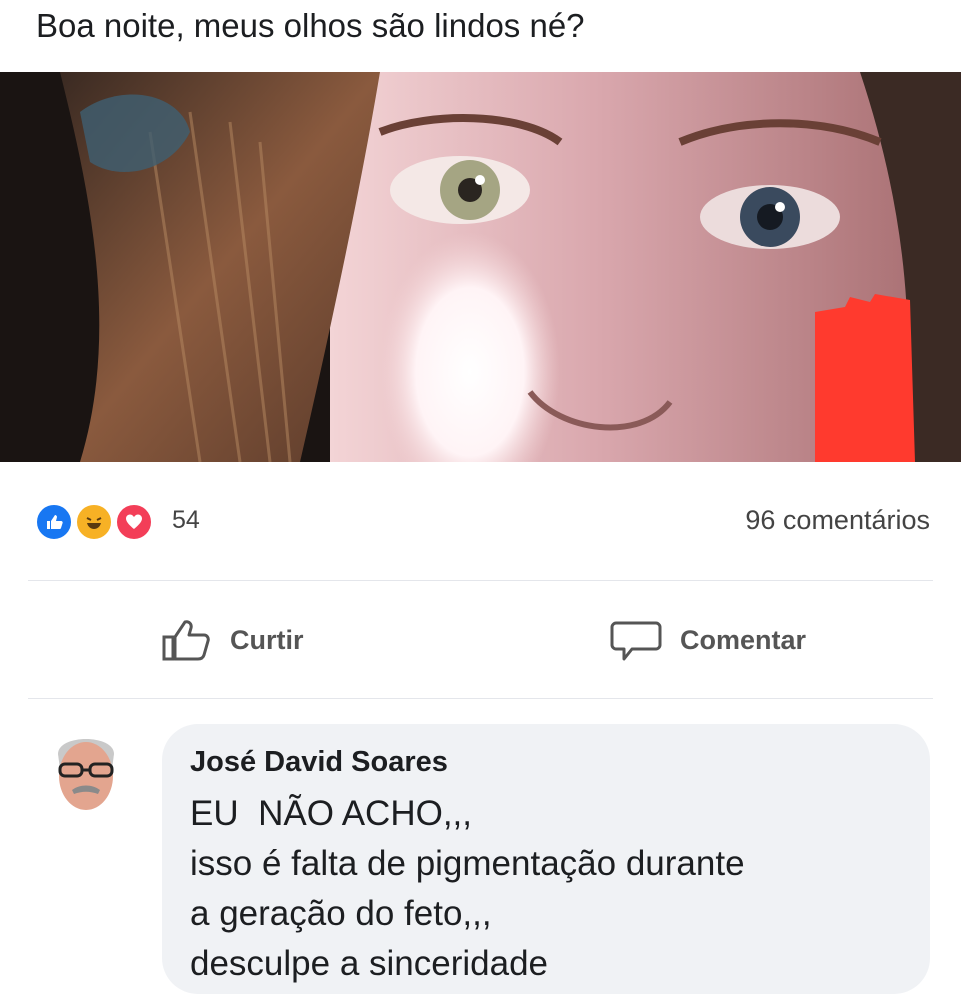 The height and width of the screenshot is (1000, 961). I want to click on avatar-photo, so click(86, 774).